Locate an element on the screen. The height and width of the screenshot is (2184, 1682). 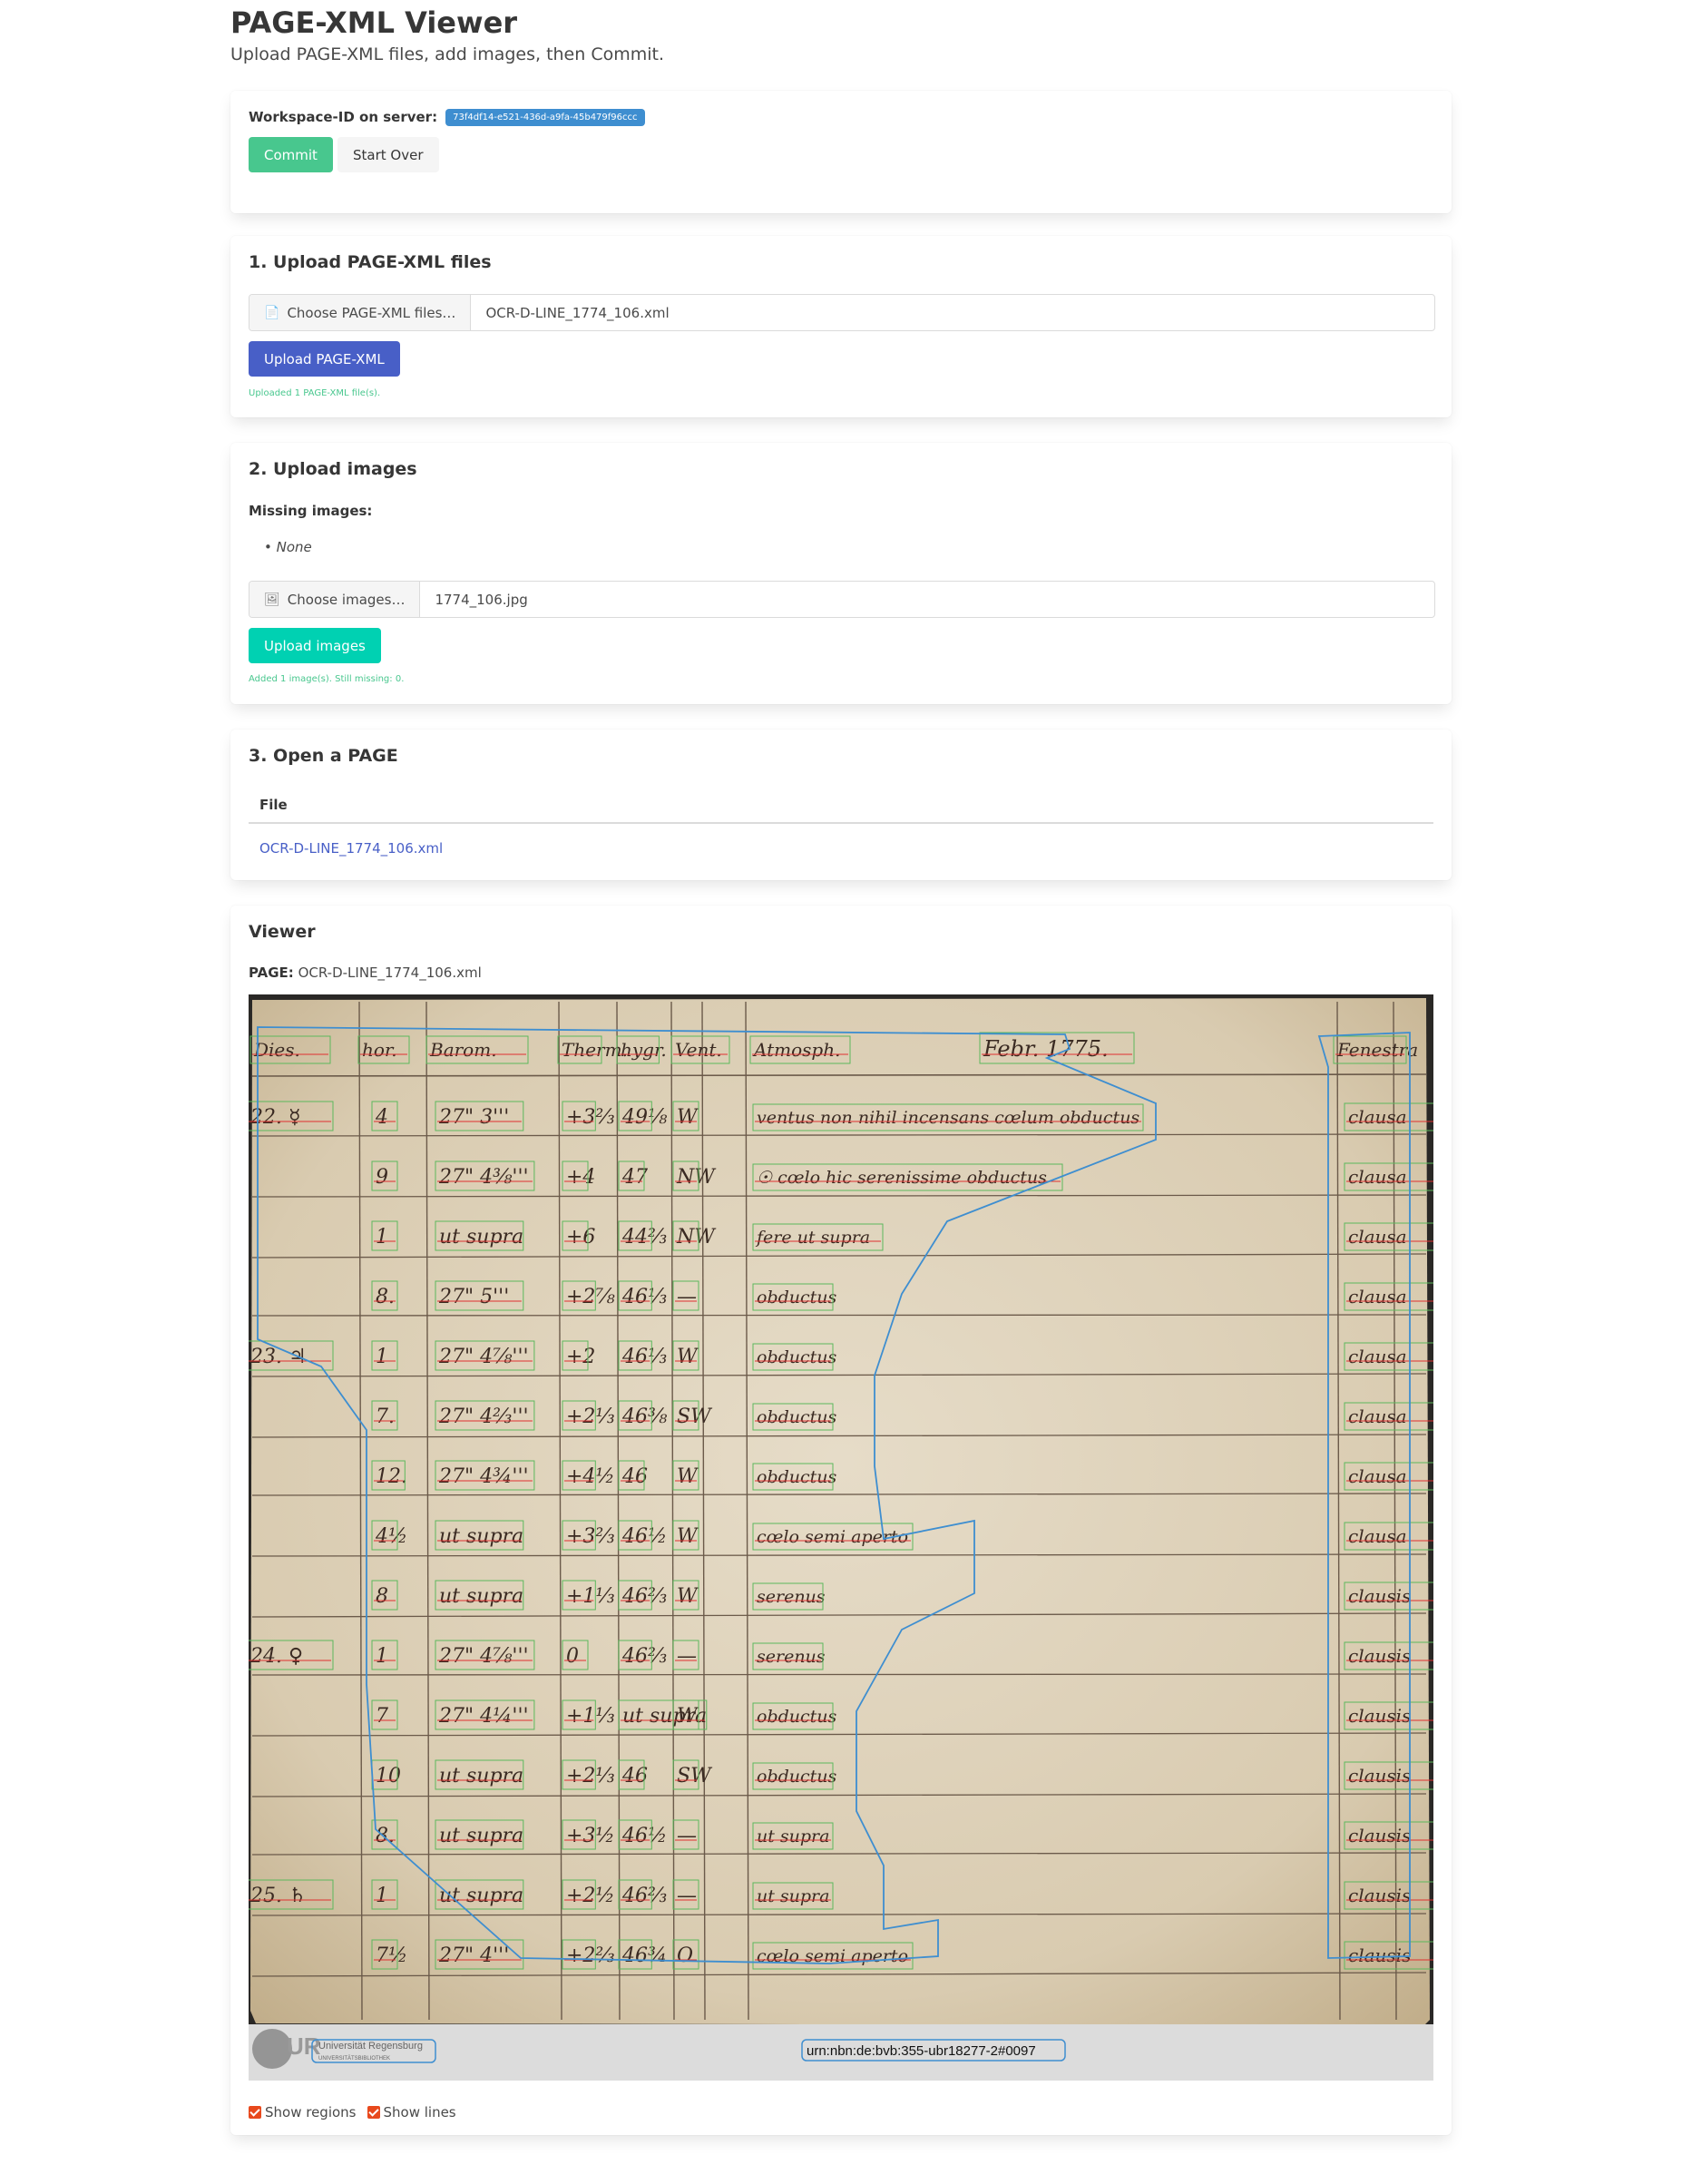
table-cell-hygr: 46⅜ is located at coordinates (644, 1417).